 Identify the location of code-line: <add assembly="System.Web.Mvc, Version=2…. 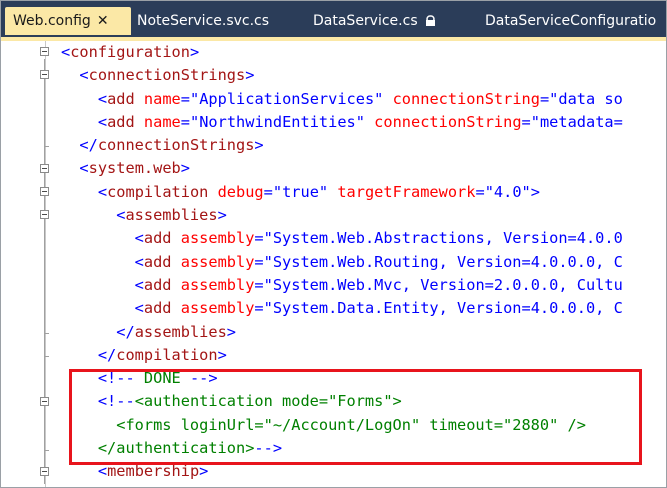
(363, 285).